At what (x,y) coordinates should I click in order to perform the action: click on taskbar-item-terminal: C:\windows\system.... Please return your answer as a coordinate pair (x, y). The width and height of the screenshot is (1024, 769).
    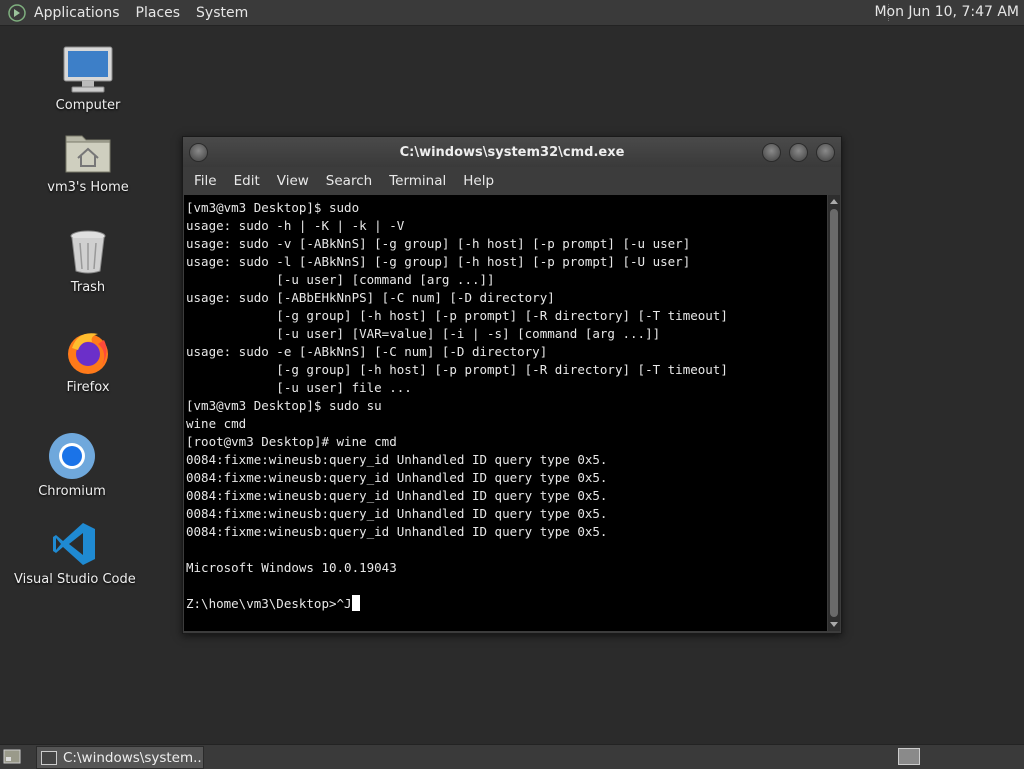
    Looking at the image, I should click on (120, 757).